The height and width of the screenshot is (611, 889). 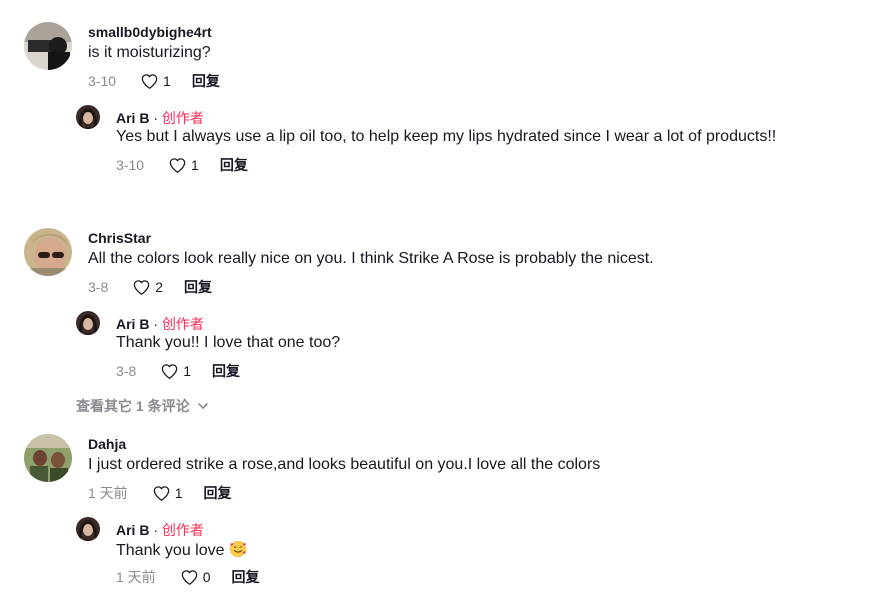 What do you see at coordinates (237, 549) in the screenshot?
I see `smiling-face-with-hearts-icon` at bounding box center [237, 549].